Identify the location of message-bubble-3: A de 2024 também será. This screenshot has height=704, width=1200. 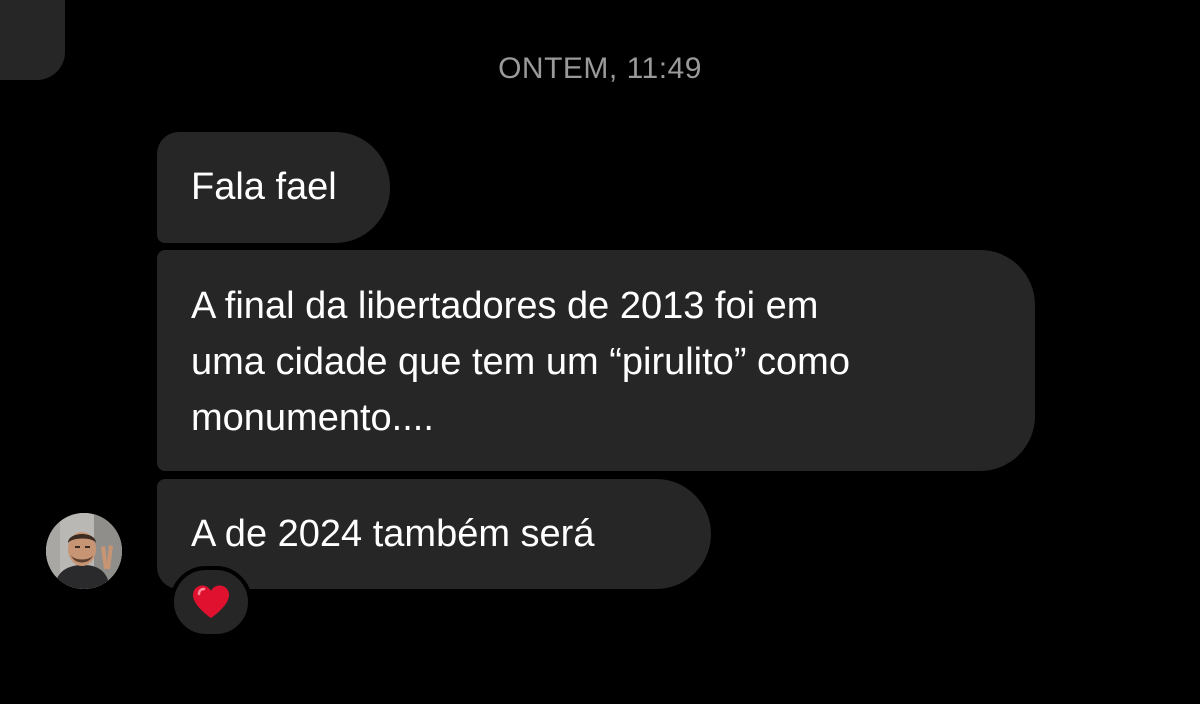
(434, 534).